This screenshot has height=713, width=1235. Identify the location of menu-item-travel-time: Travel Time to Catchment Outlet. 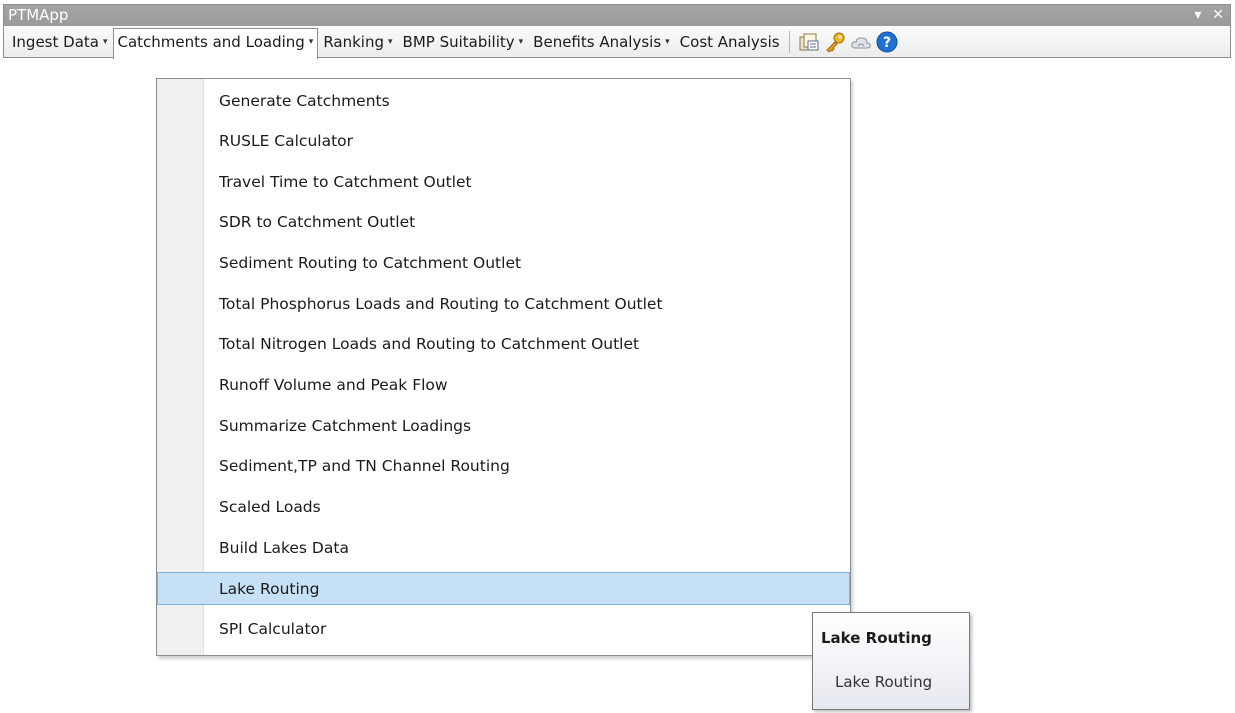
(503, 181).